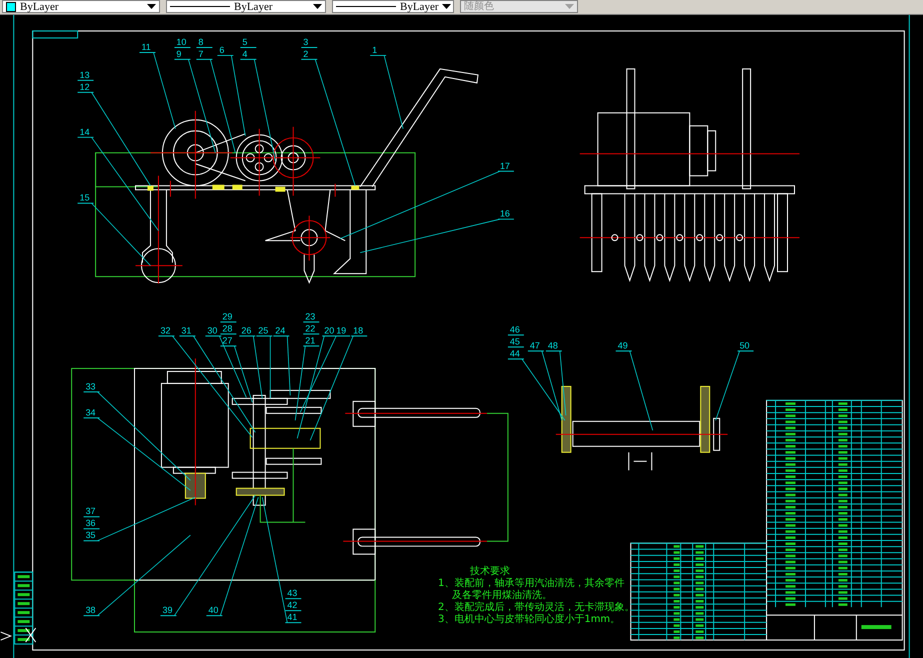  I want to click on part-number: 34, so click(91, 412).